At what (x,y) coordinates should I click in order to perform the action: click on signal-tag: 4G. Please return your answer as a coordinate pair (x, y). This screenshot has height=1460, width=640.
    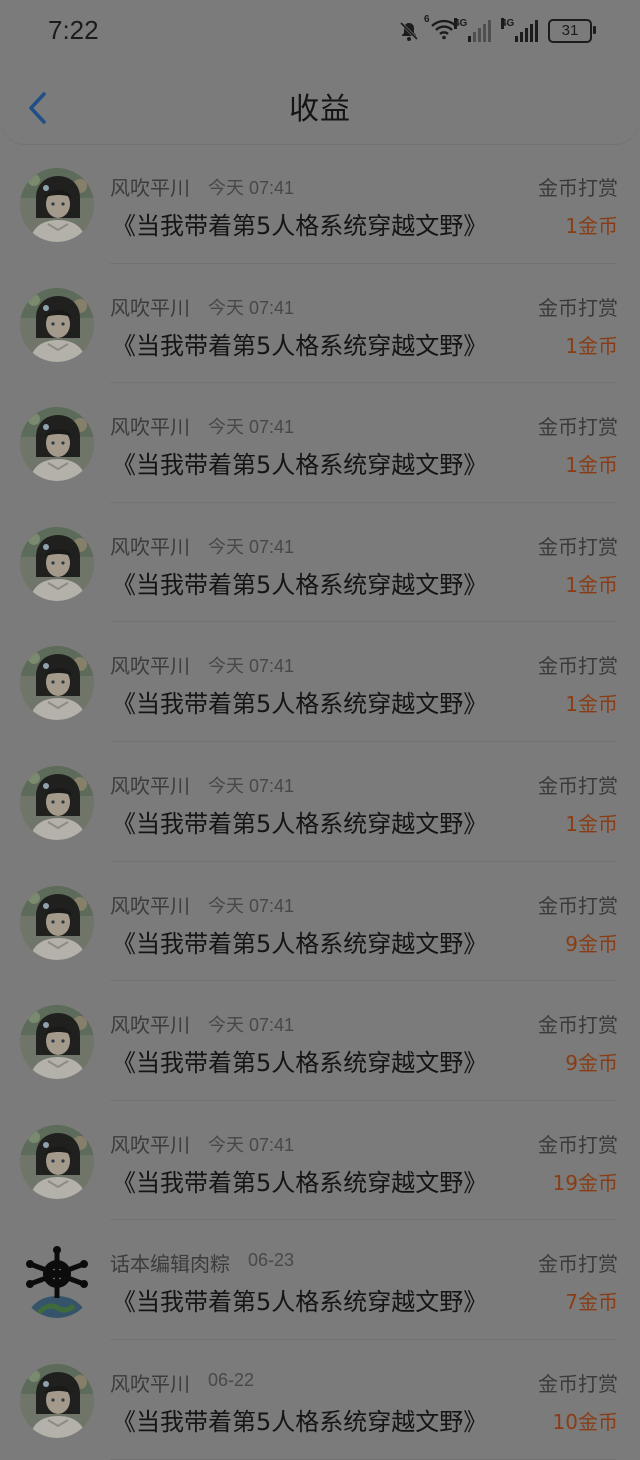
    Looking at the image, I should click on (461, 23).